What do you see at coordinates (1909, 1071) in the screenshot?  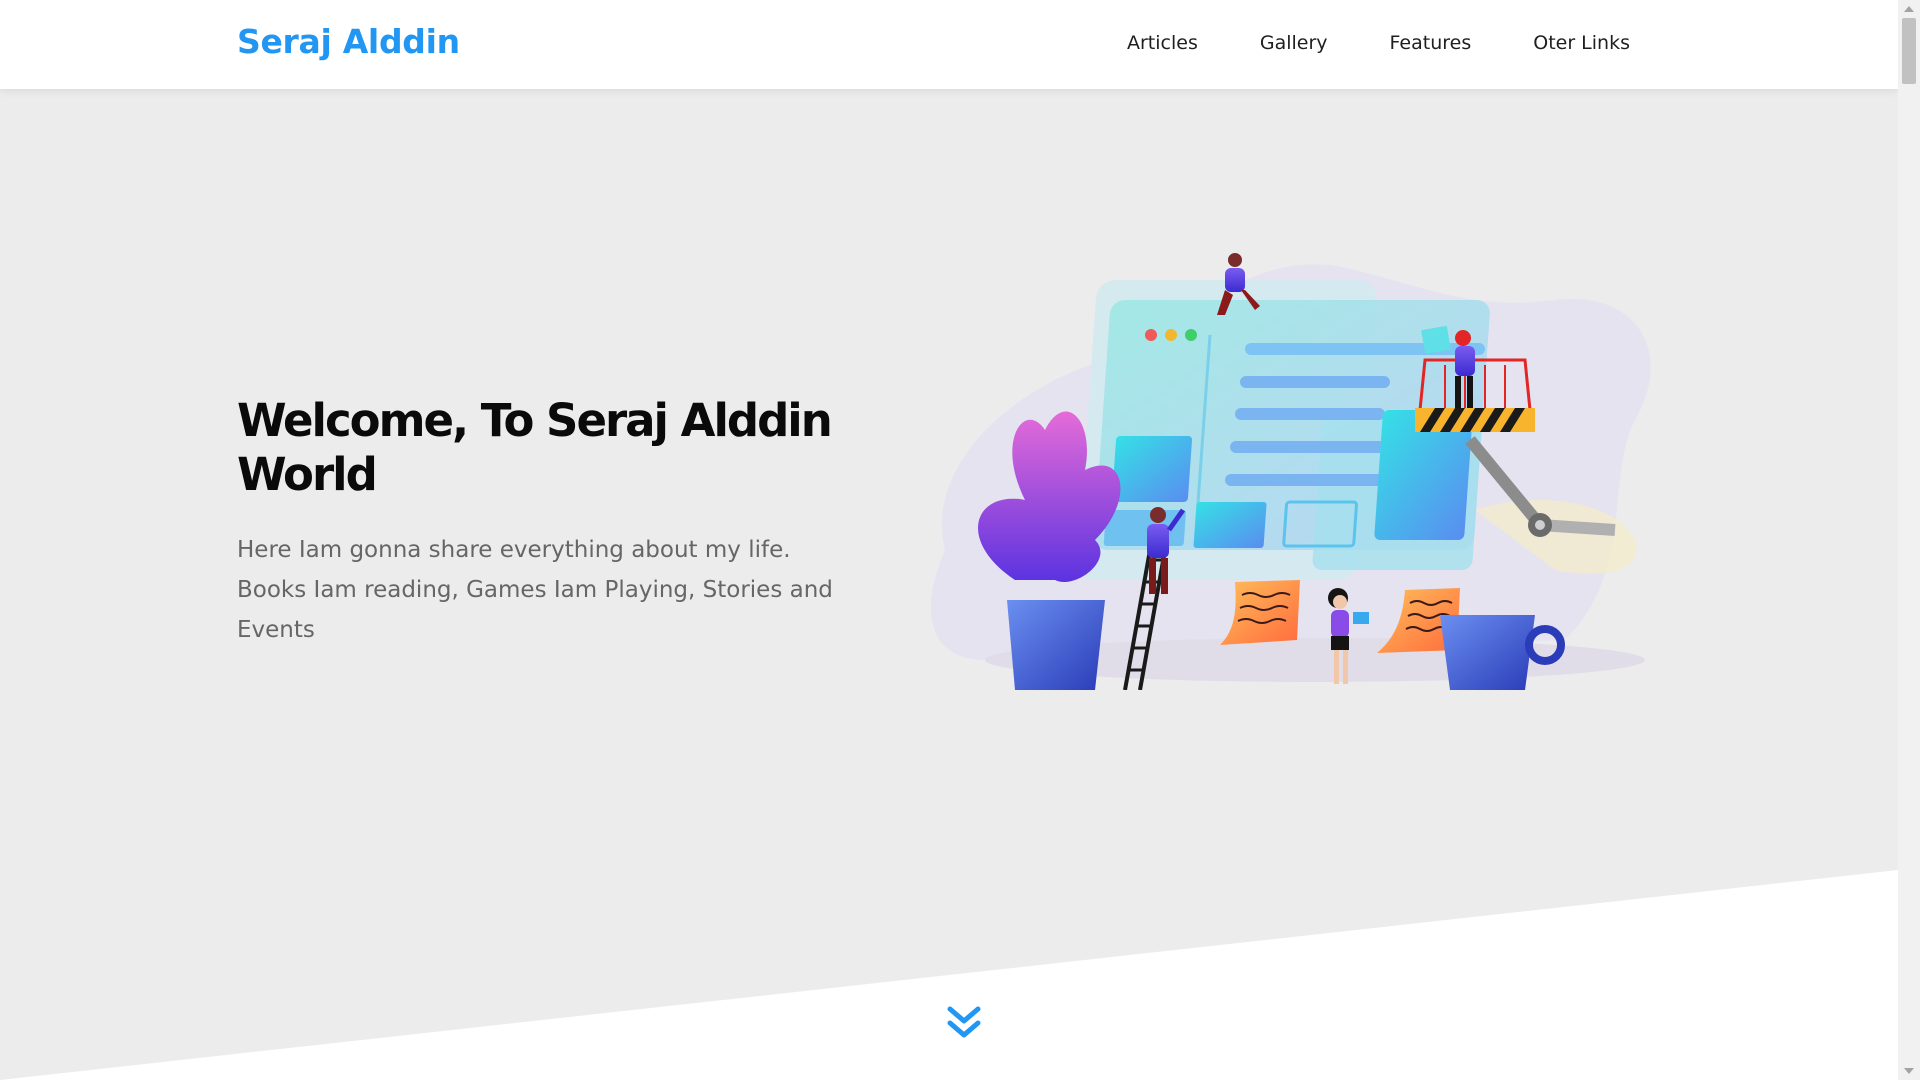 I see `scroll-down-arrow-icon` at bounding box center [1909, 1071].